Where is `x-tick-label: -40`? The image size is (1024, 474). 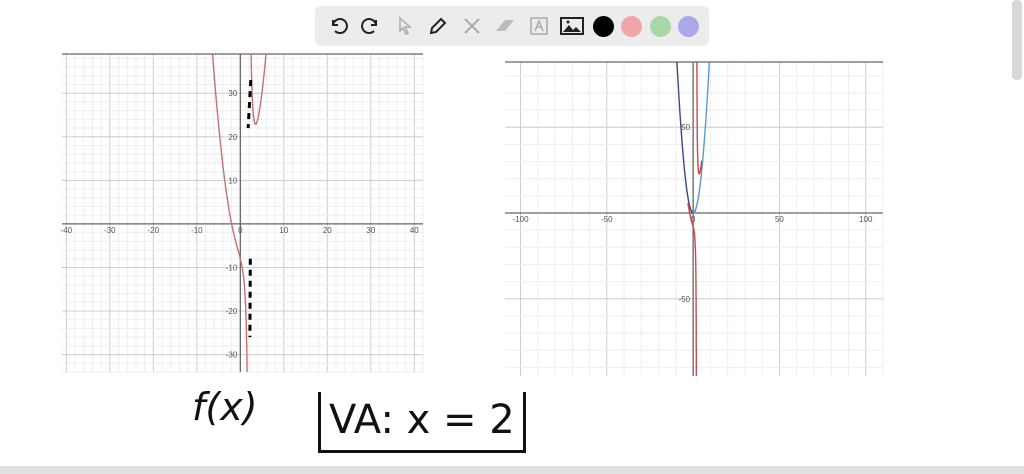 x-tick-label: -40 is located at coordinates (67, 230).